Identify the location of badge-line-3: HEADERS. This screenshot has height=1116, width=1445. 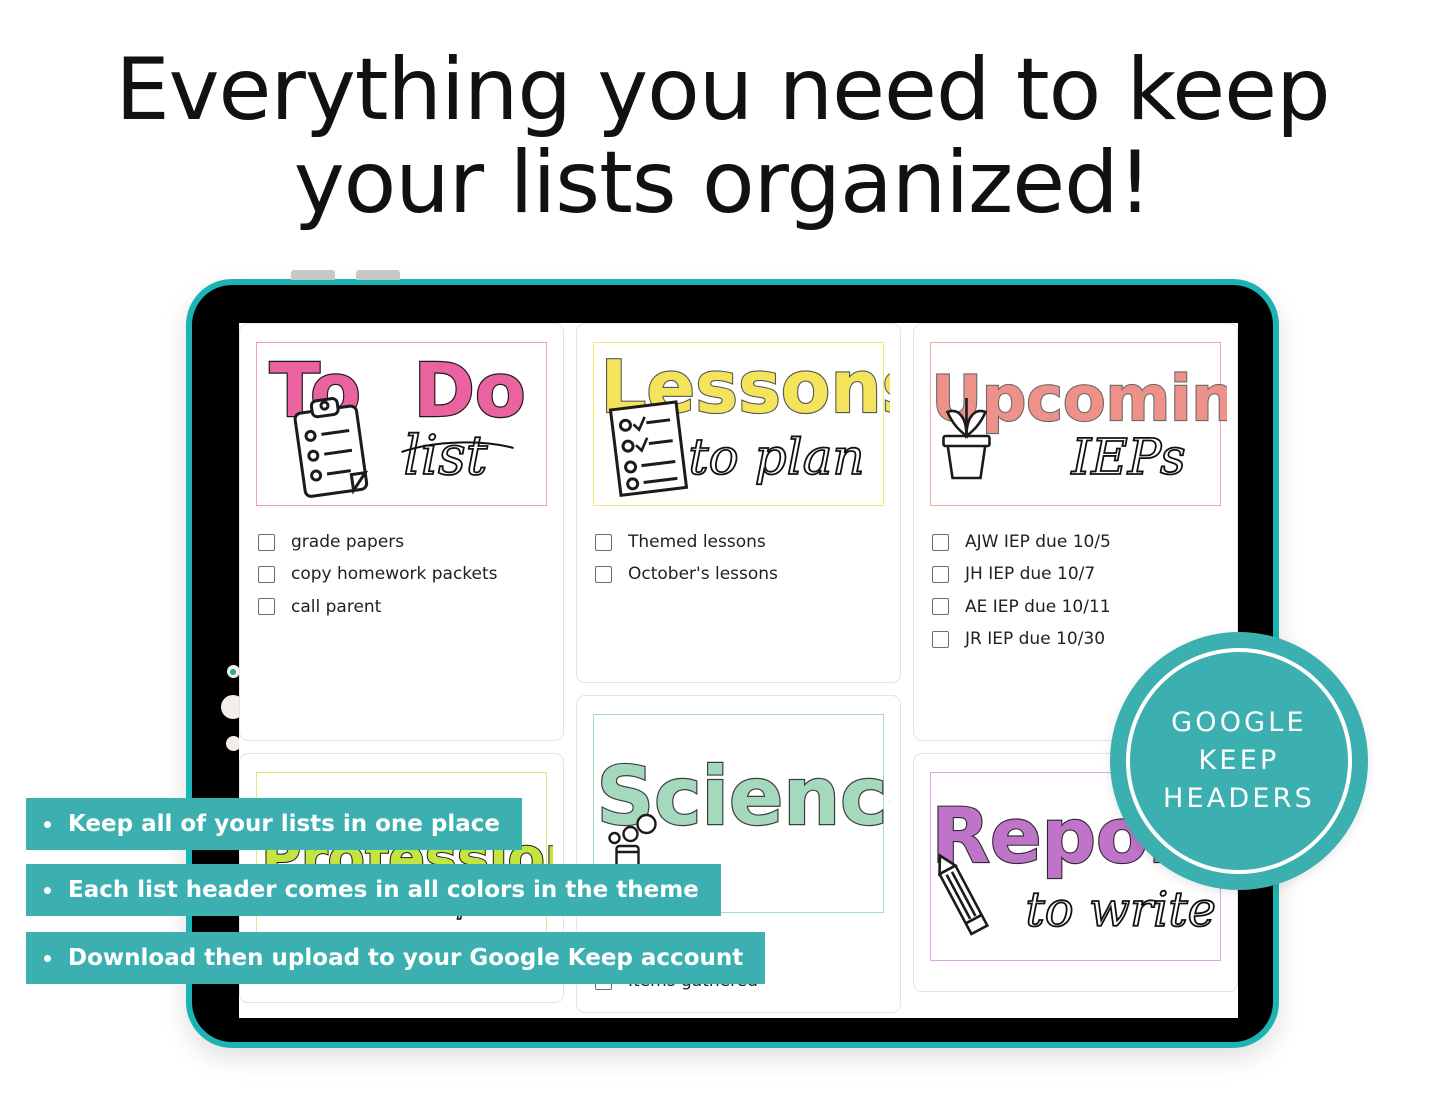
(1239, 799).